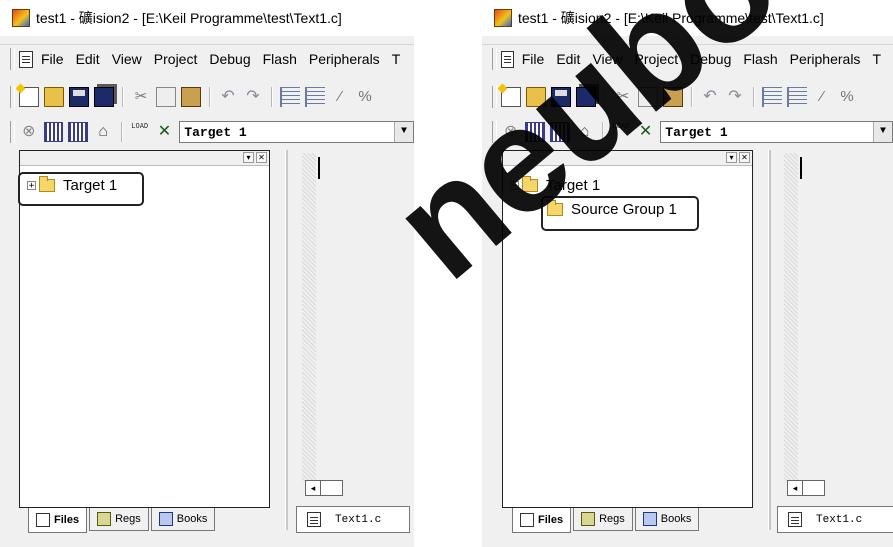  What do you see at coordinates (530, 184) in the screenshot?
I see `folder-icon` at bounding box center [530, 184].